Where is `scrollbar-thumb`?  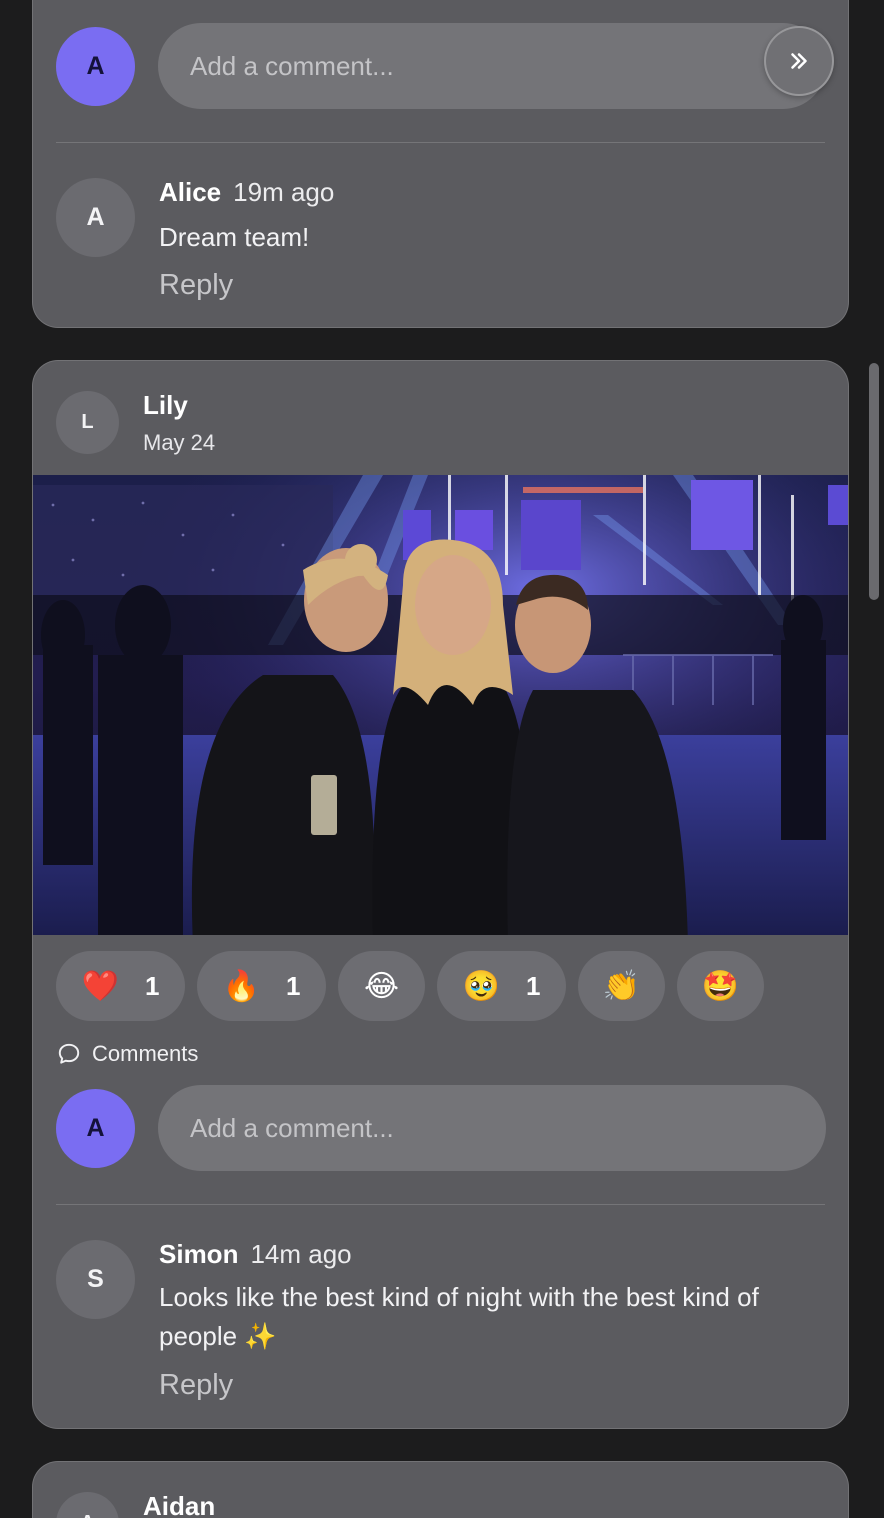
scrollbar-thumb is located at coordinates (874, 481).